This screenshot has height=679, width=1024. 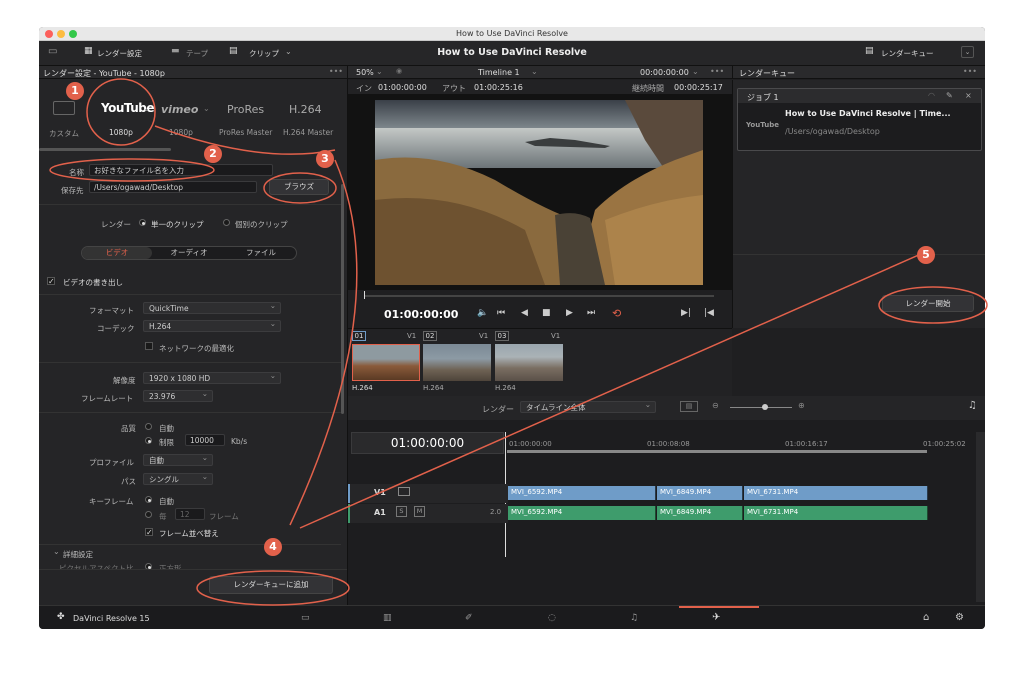 What do you see at coordinates (325, 159) in the screenshot?
I see `annotation-number: 3` at bounding box center [325, 159].